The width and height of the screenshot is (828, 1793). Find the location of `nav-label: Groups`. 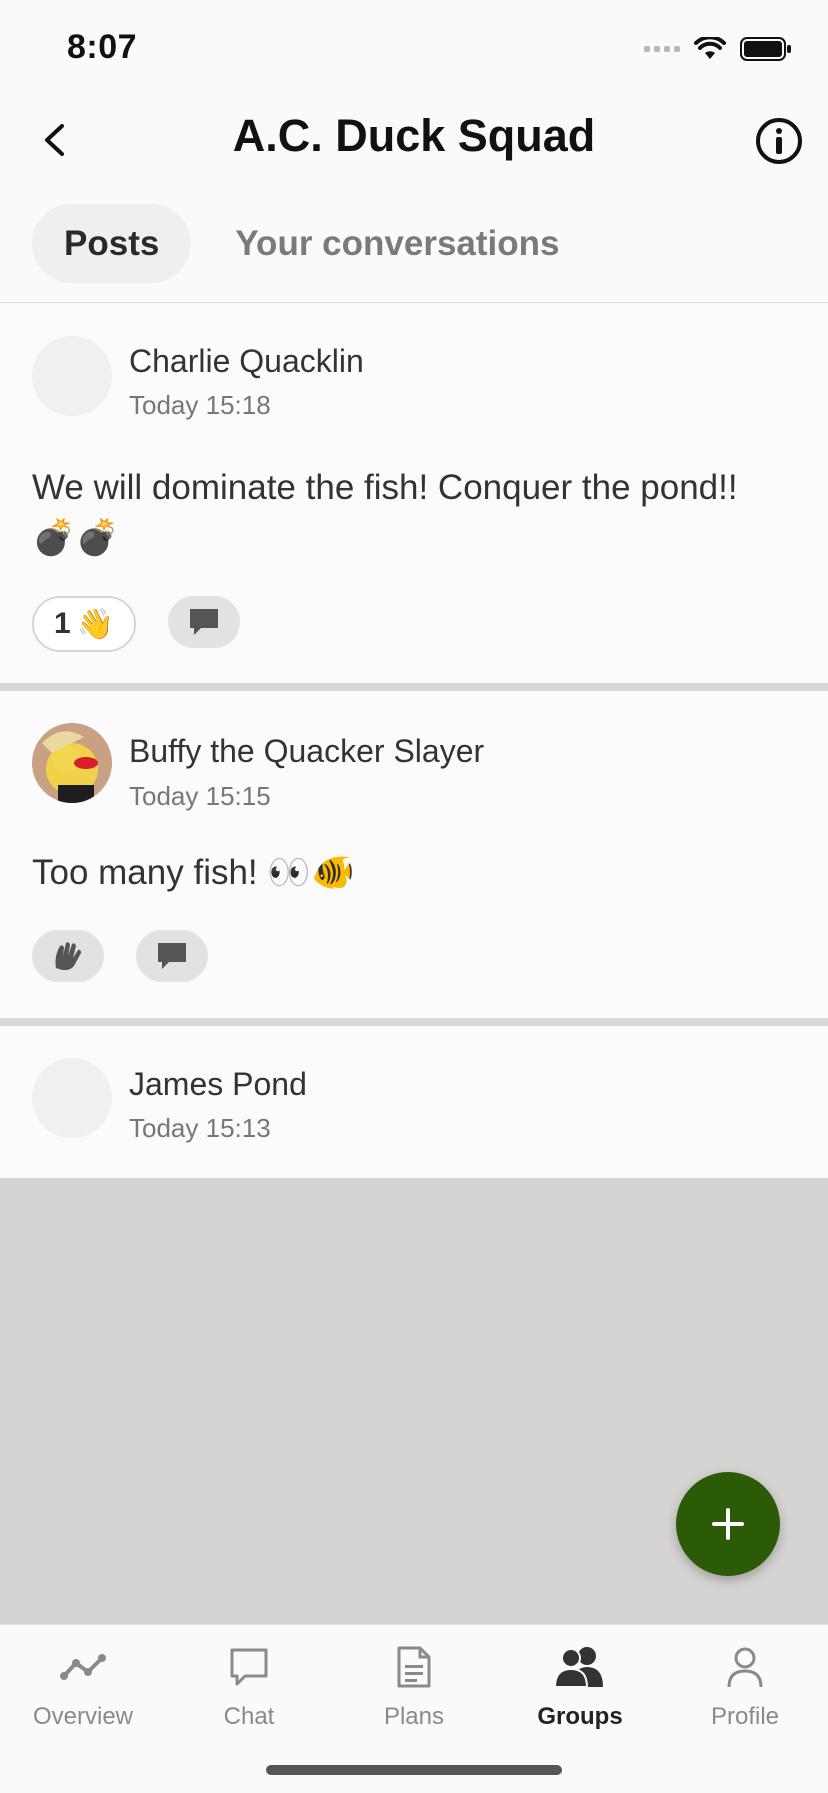

nav-label: Groups is located at coordinates (580, 1716).